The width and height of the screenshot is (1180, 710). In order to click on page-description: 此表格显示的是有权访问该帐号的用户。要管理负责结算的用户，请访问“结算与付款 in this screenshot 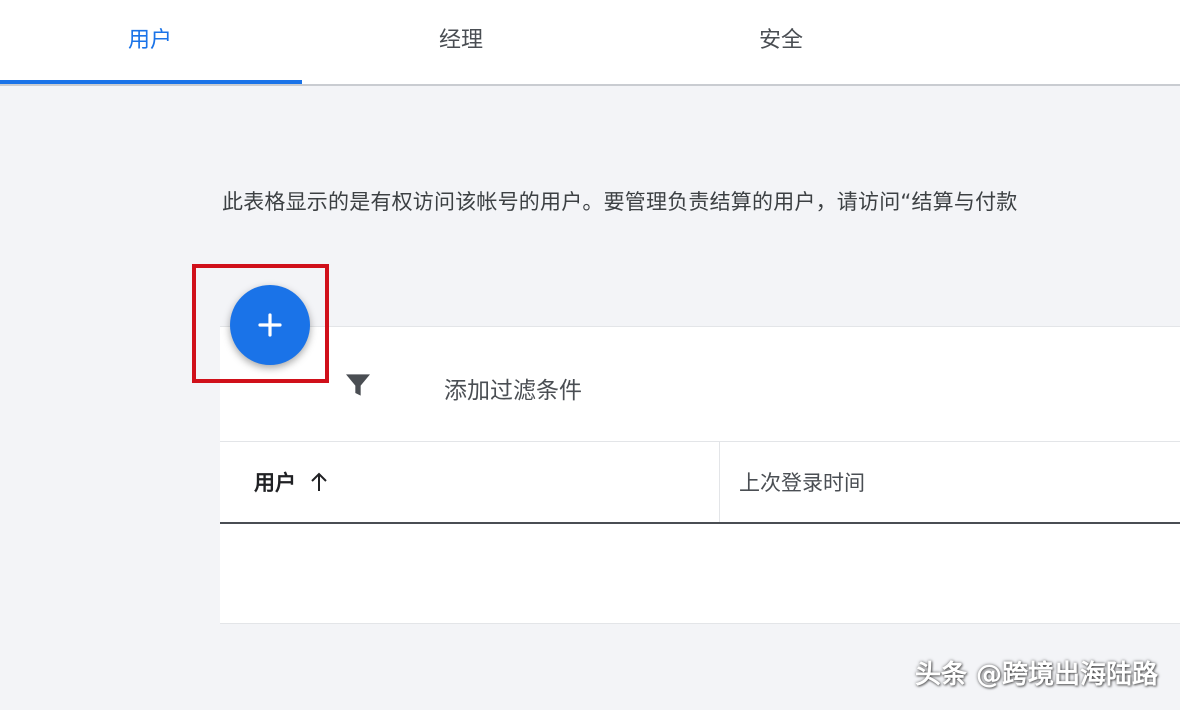, I will do `click(620, 202)`.